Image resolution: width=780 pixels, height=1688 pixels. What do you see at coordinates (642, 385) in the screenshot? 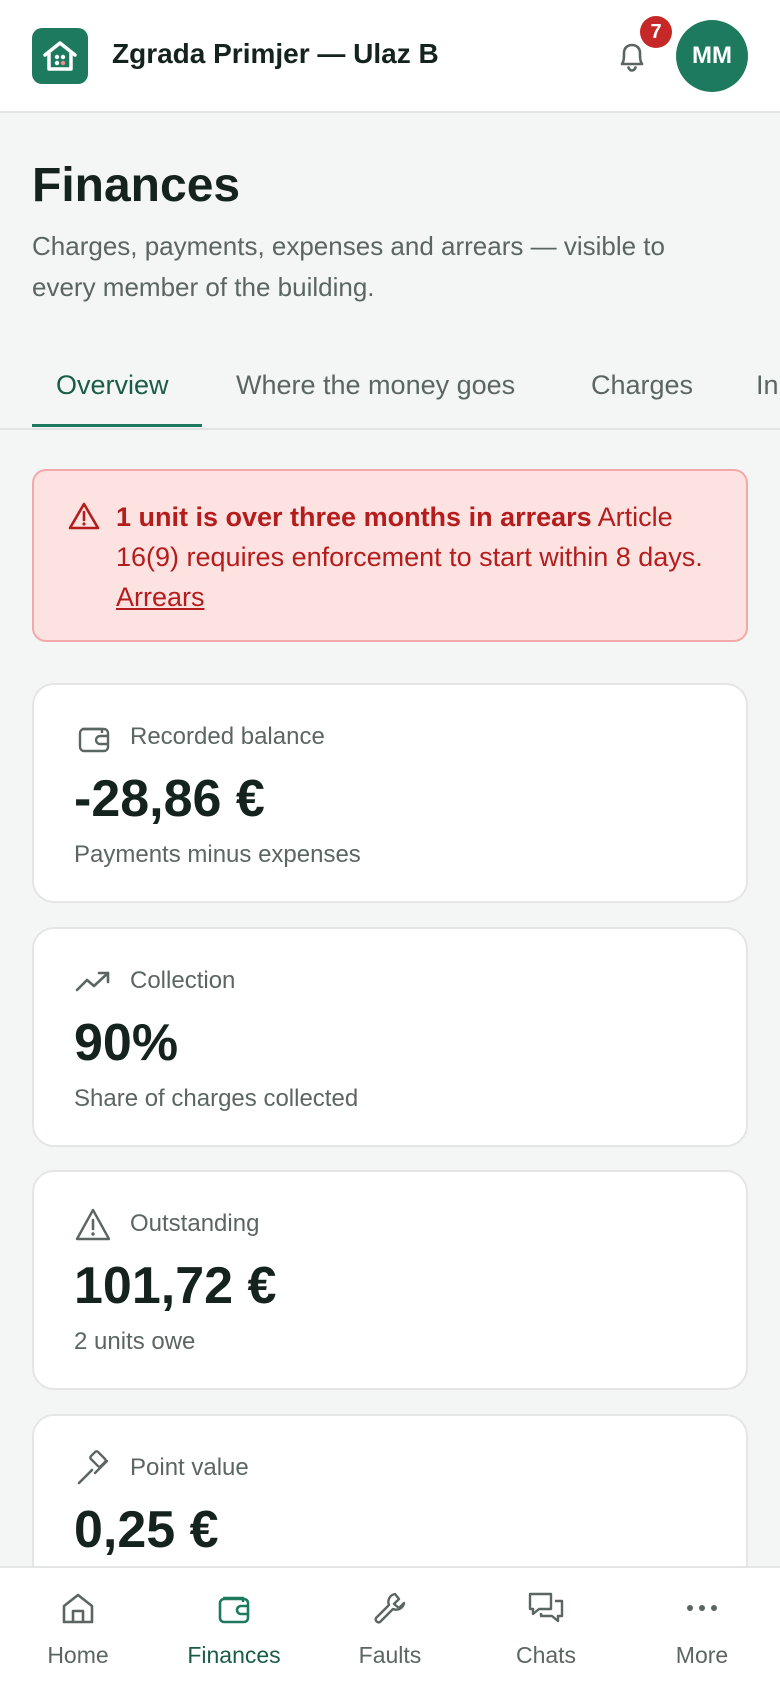
I see `tab-charges: Charges` at bounding box center [642, 385].